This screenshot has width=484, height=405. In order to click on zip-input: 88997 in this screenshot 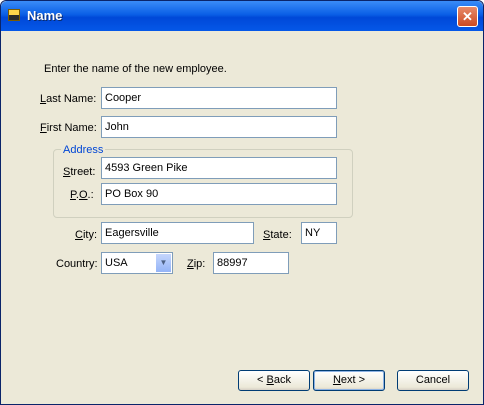, I will do `click(251, 263)`.